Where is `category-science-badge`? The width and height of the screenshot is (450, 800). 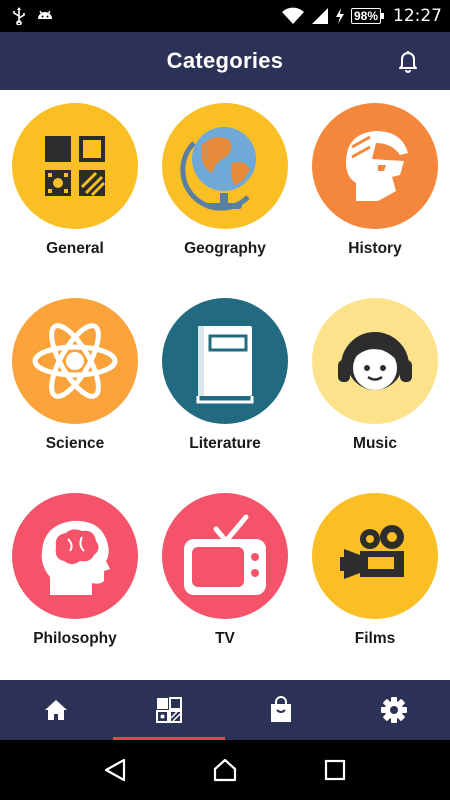 category-science-badge is located at coordinates (75, 361).